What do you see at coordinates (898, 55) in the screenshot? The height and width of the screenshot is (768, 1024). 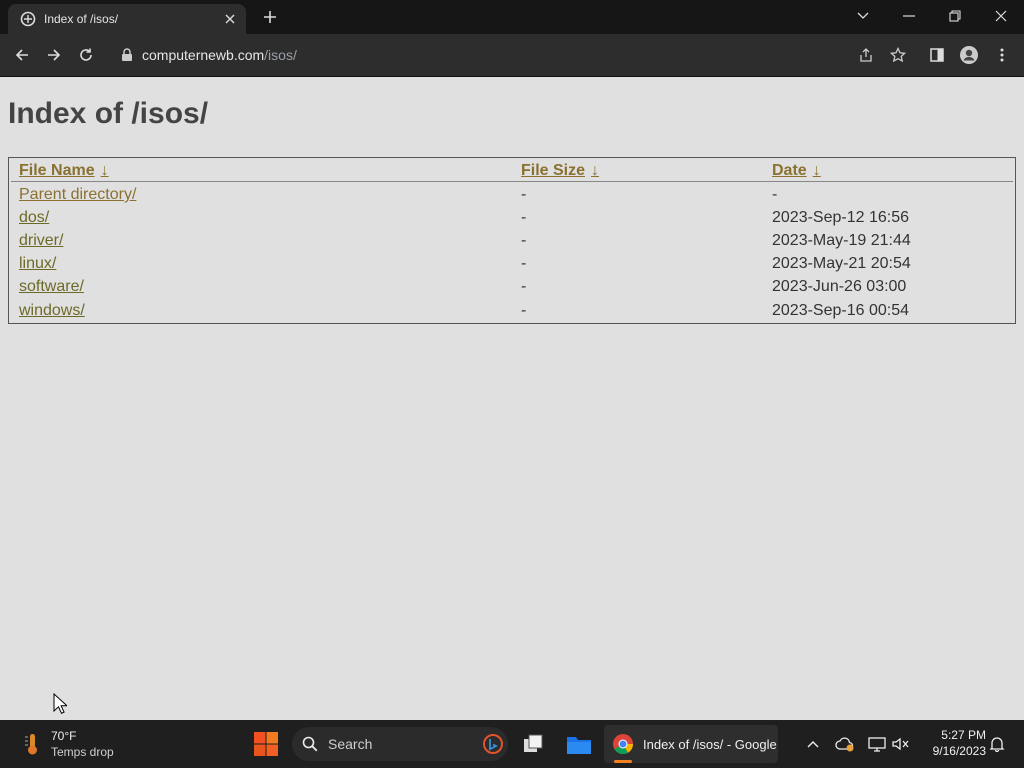 I see `star-icon` at bounding box center [898, 55].